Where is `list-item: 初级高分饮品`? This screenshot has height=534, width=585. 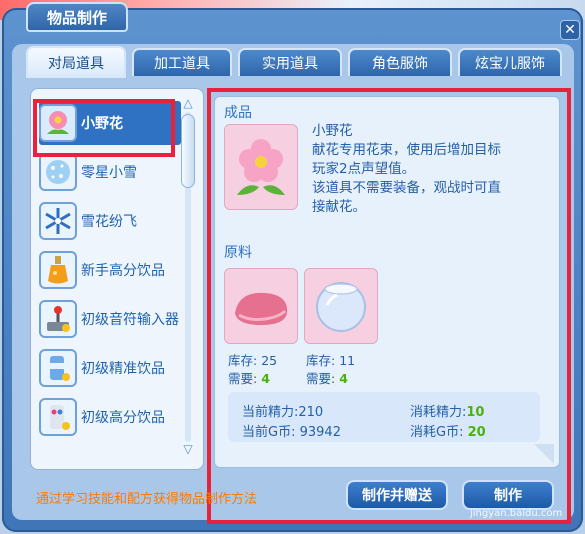
list-item: 初级高分饮品 is located at coordinates (110, 417).